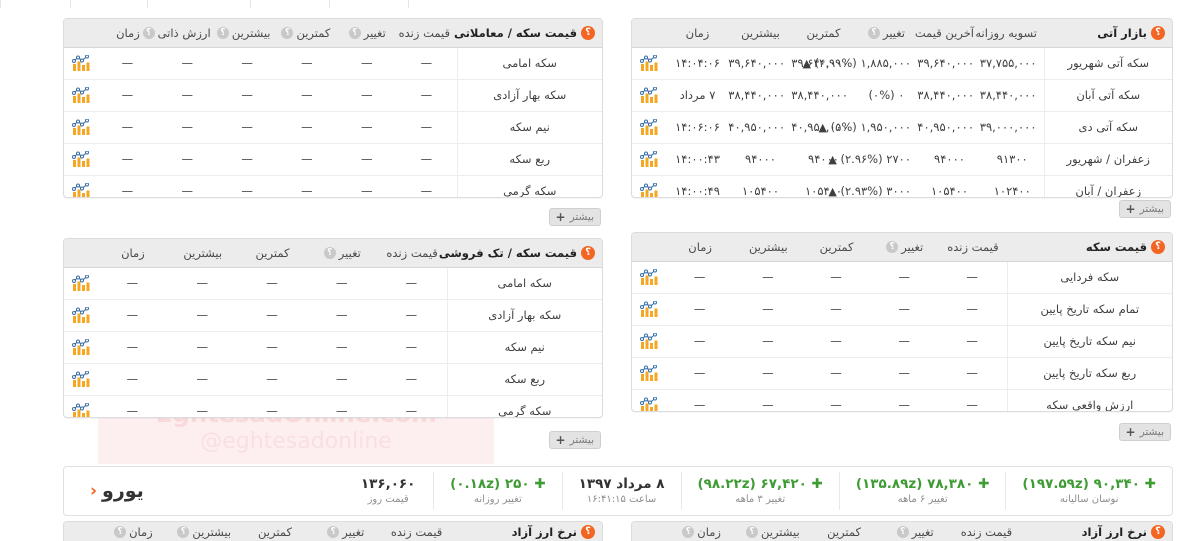 The height and width of the screenshot is (541, 1181). I want to click on row-name-cell: نیم سکه, so click(529, 127).